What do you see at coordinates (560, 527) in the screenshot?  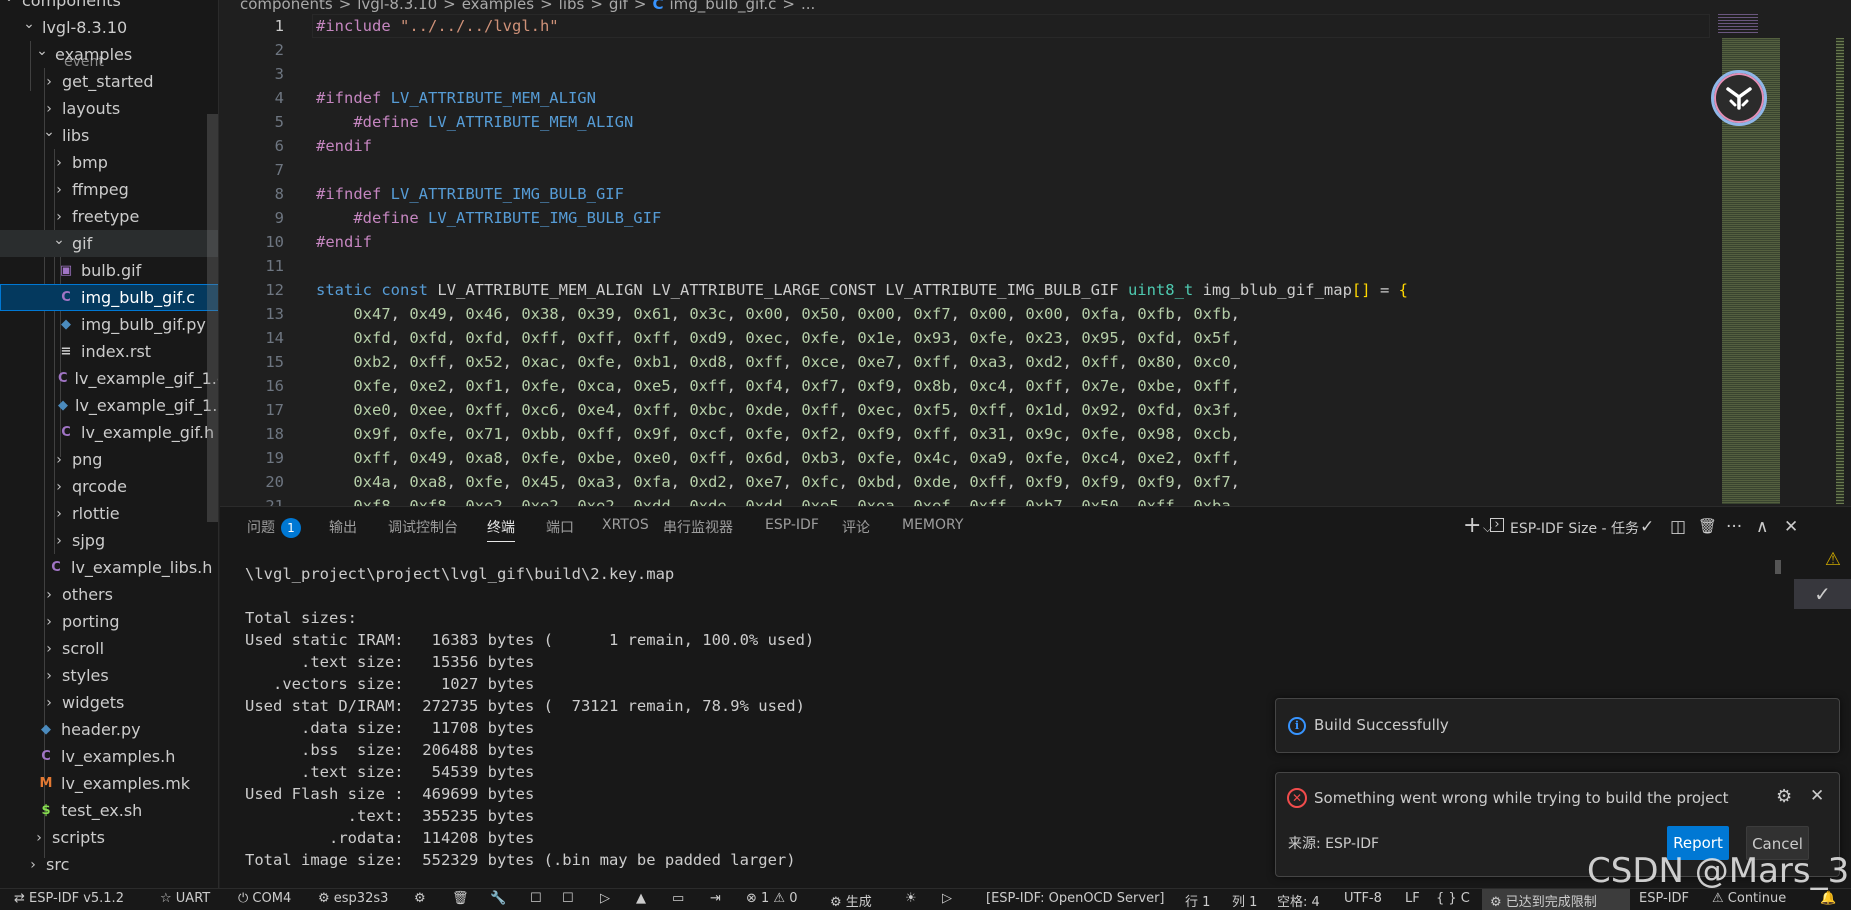 I see `tab---4: 端口` at bounding box center [560, 527].